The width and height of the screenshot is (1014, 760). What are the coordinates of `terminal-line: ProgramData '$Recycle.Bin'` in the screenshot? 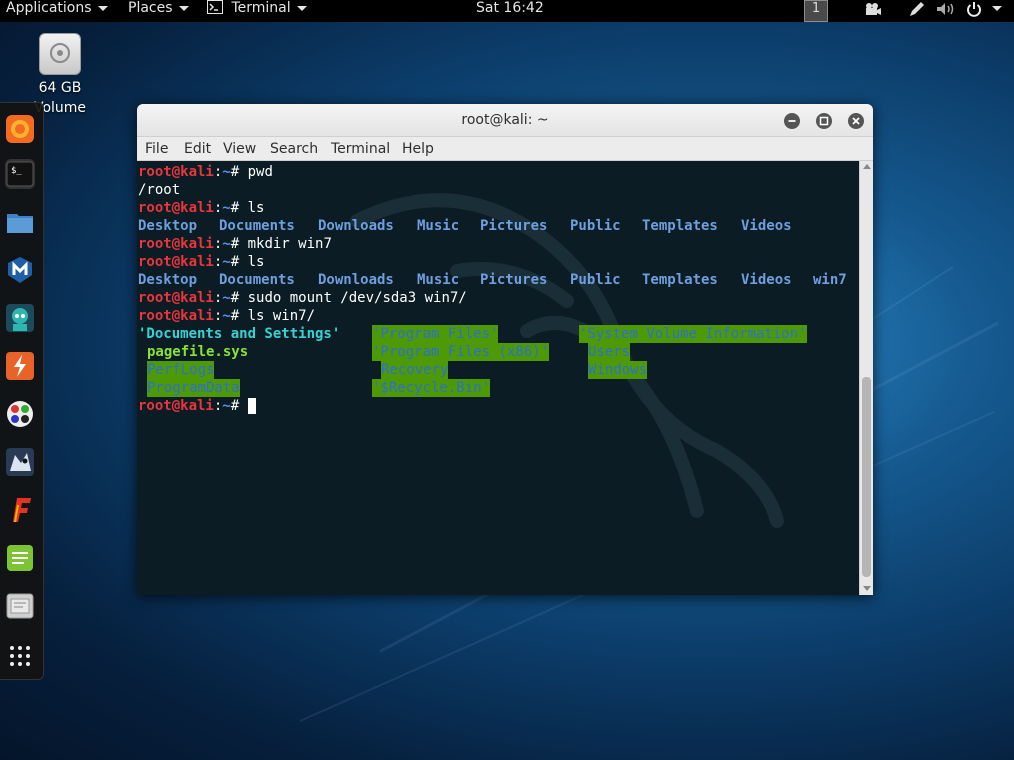 It's located at (498, 388).